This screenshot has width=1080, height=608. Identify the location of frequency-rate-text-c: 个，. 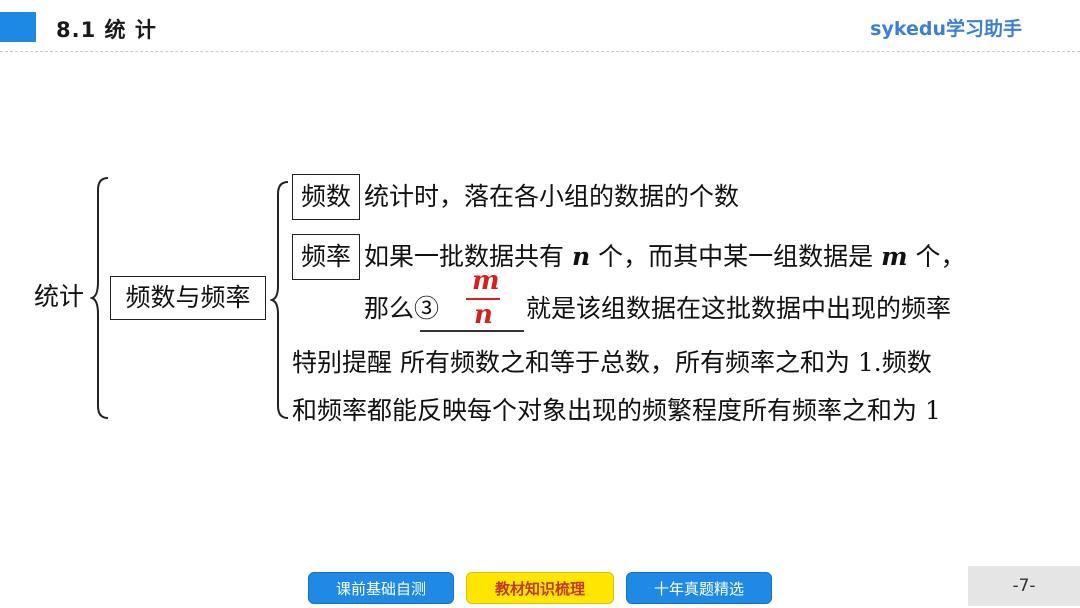
(940, 256).